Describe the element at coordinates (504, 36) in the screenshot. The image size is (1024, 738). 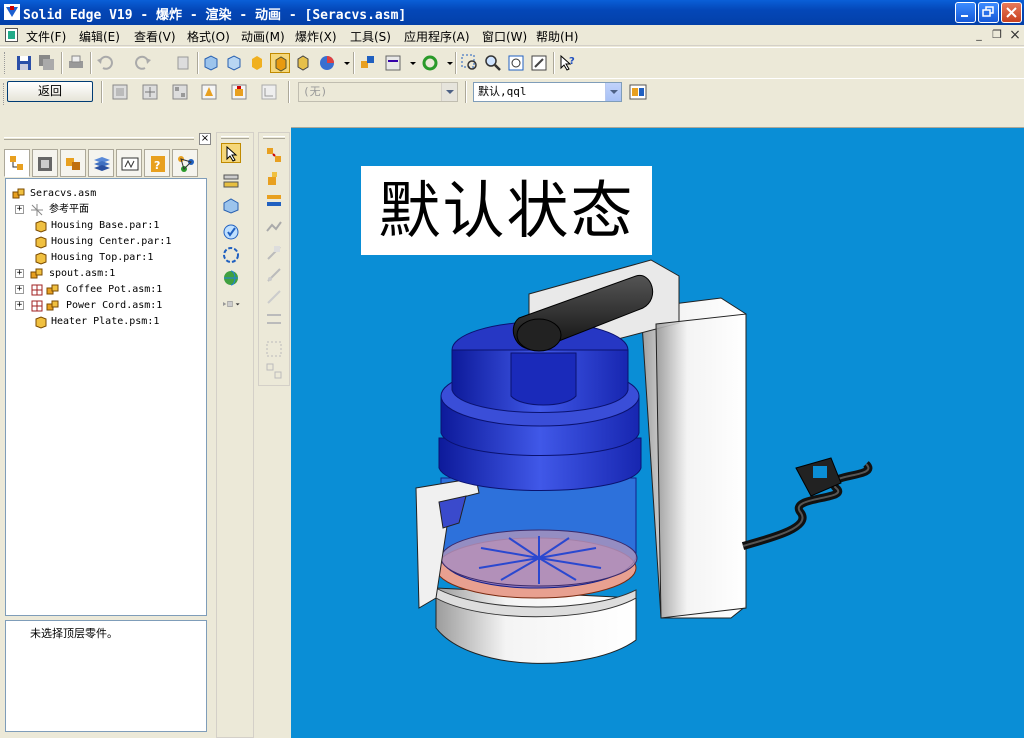
I see `menu-window: 窗口(W)` at that location.